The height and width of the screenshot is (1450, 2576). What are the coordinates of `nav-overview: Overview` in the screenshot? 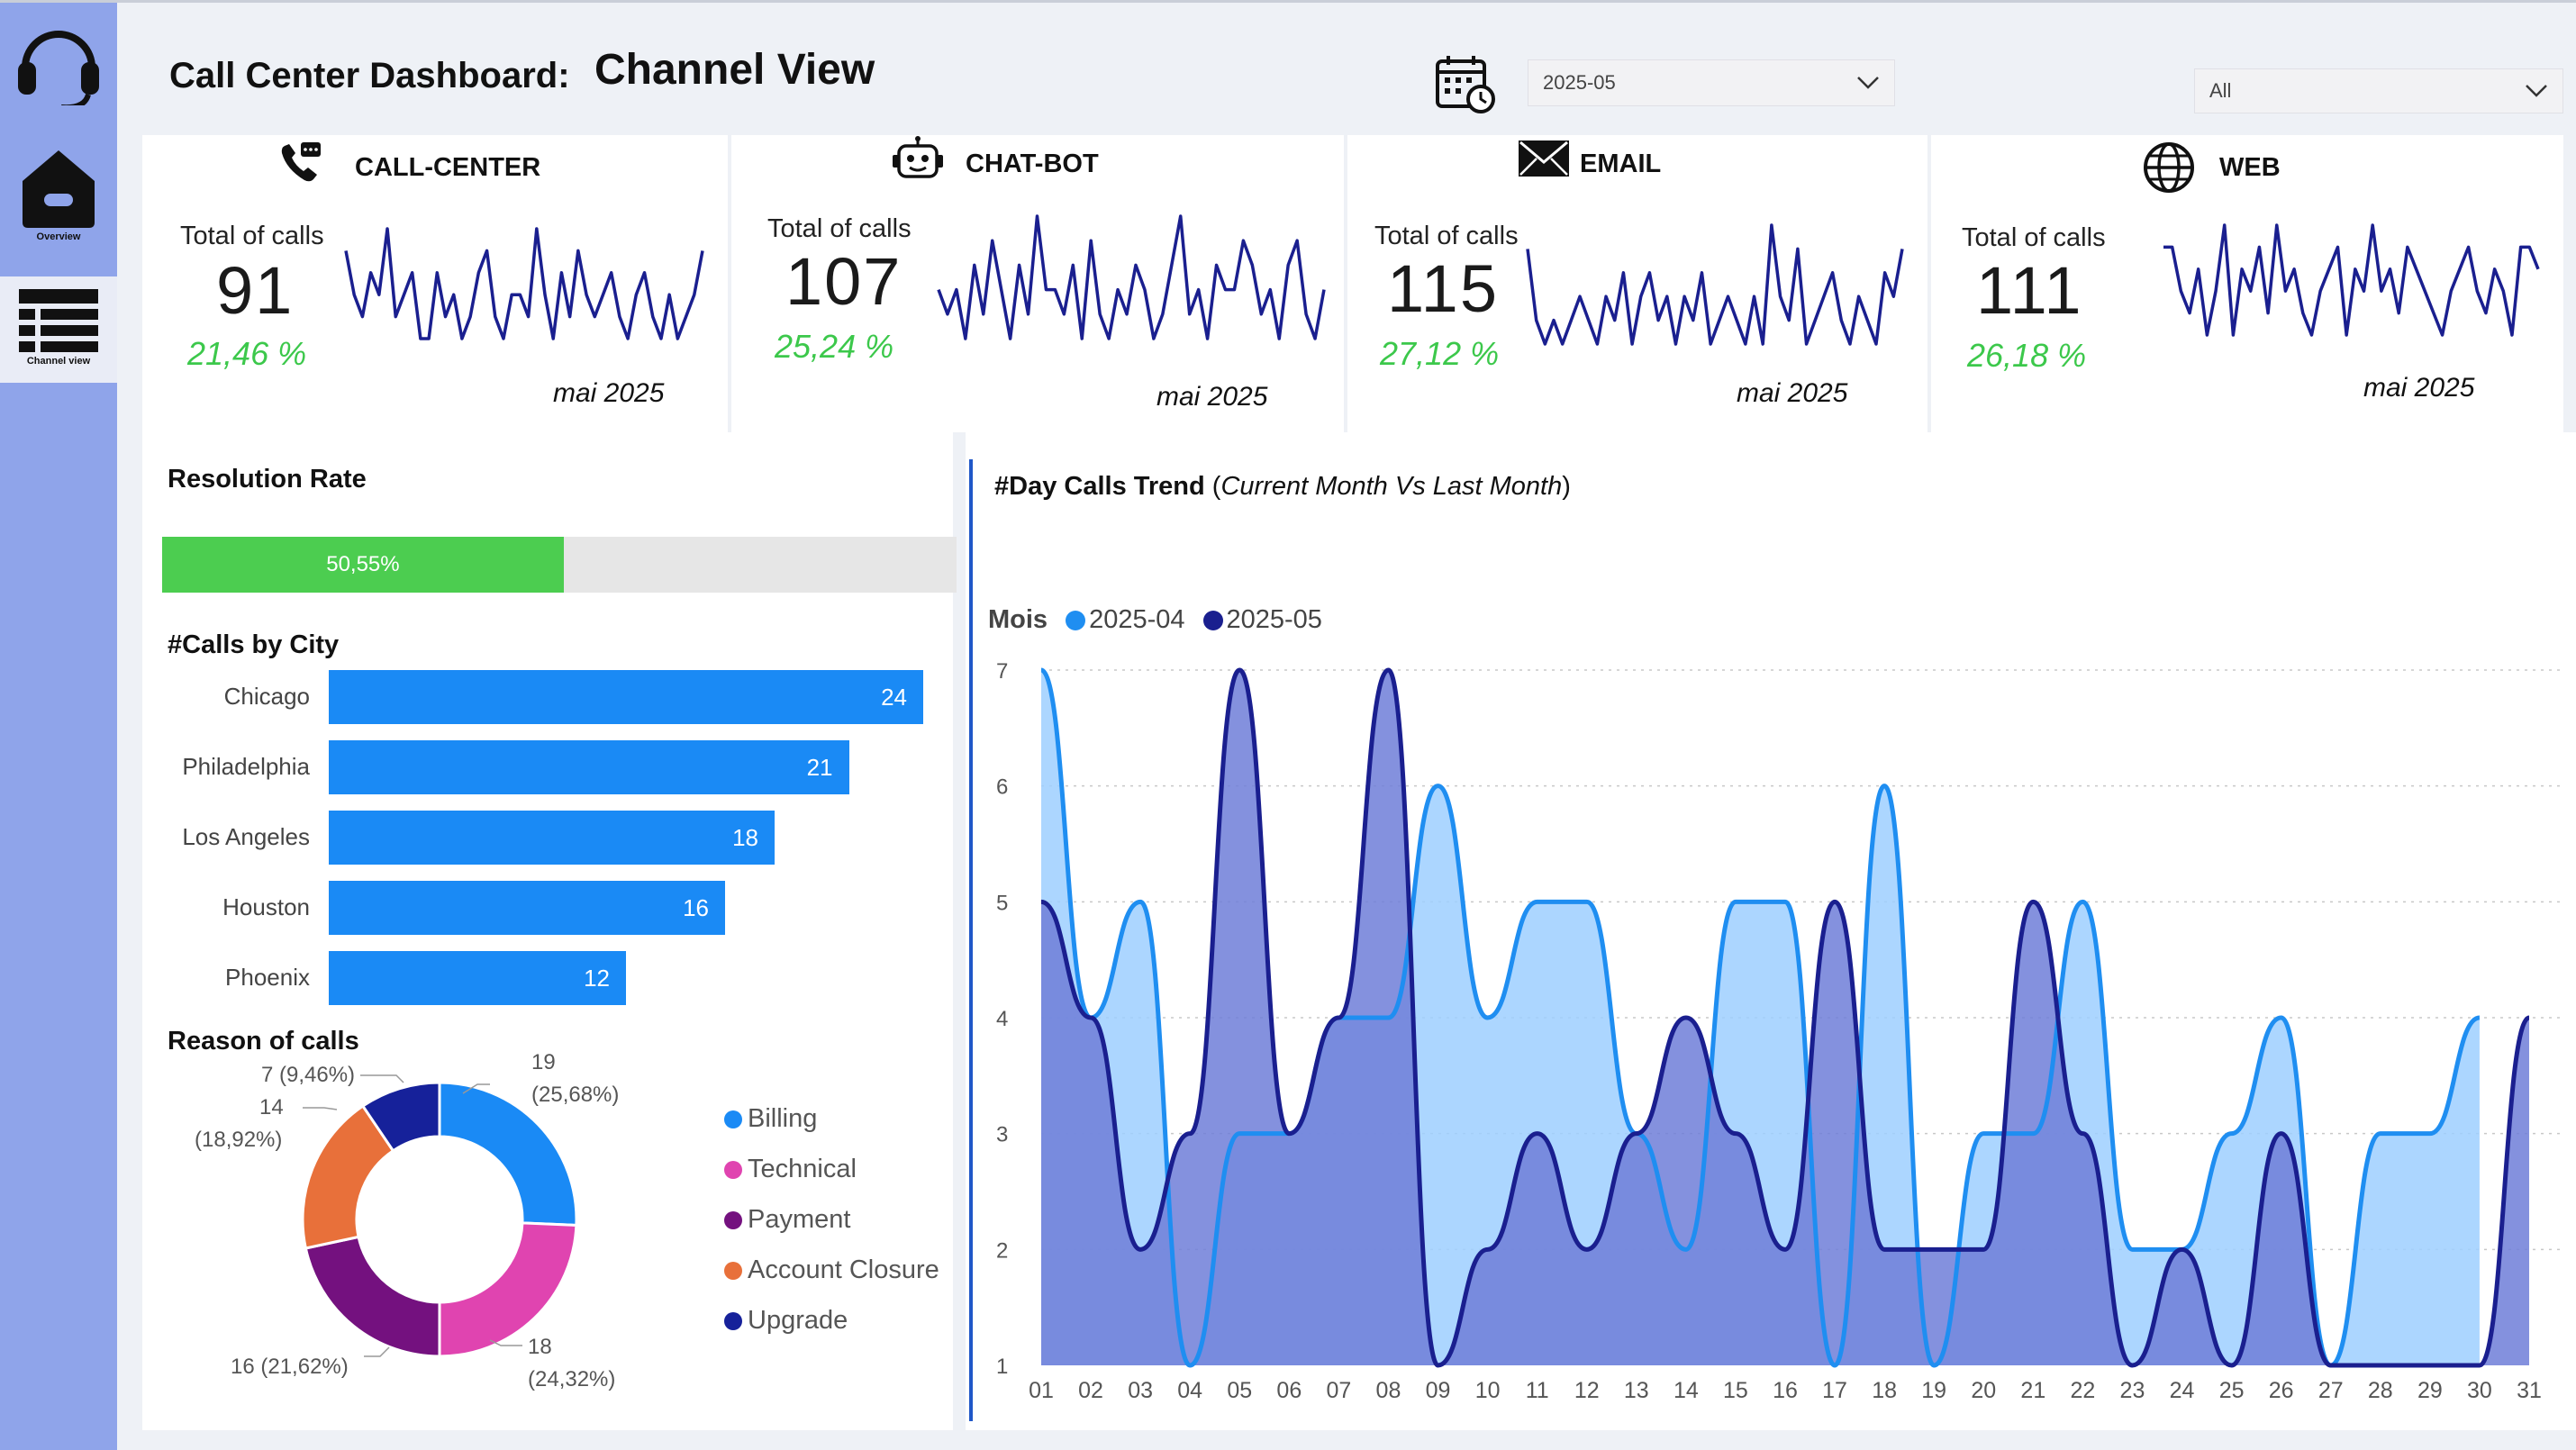 It's located at (59, 194).